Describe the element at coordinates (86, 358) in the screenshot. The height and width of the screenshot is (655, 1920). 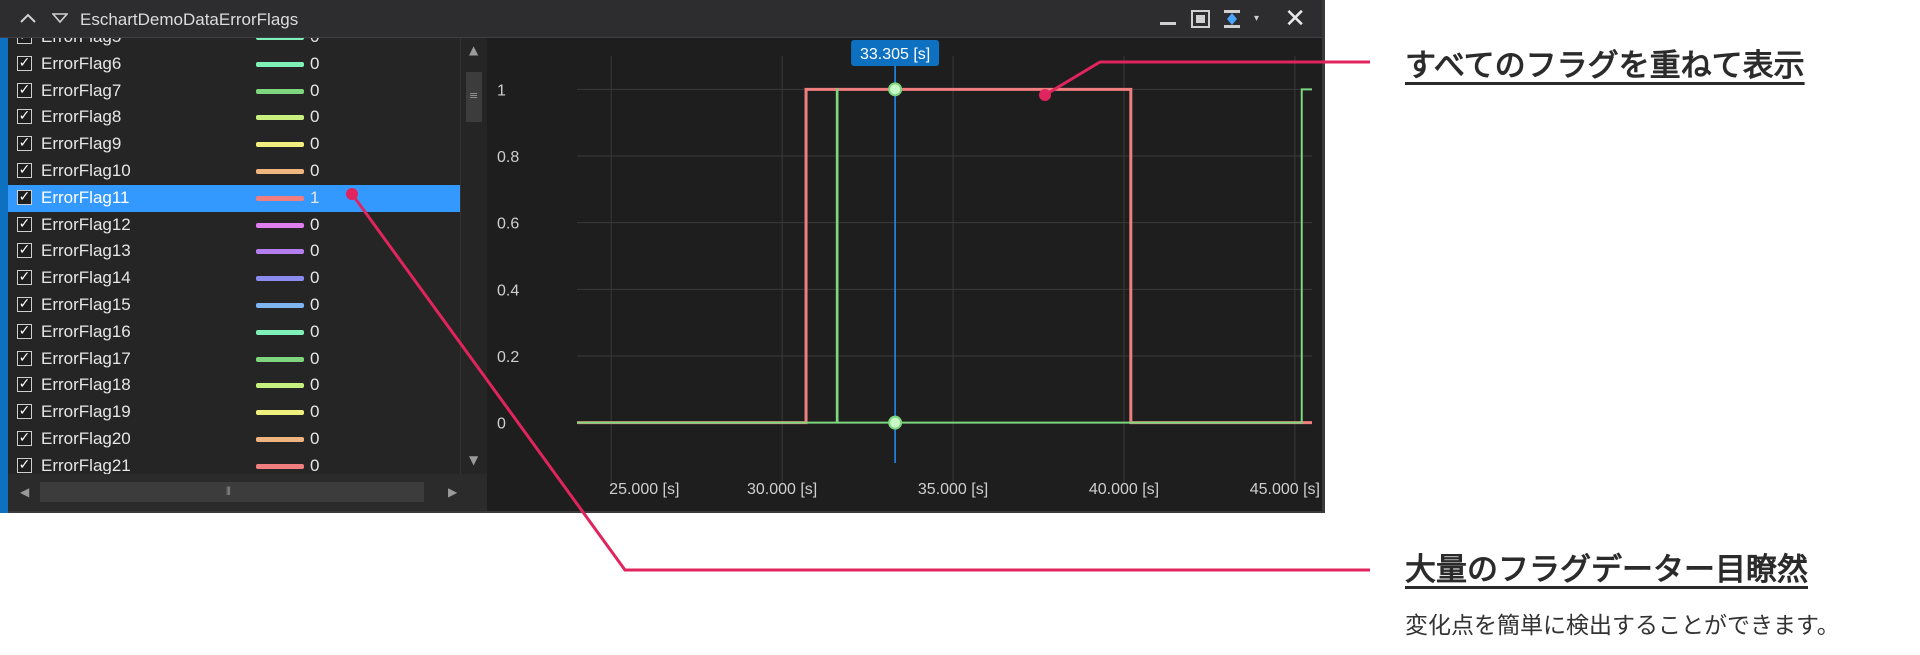
I see `flag-name: ErrorFlag17` at that location.